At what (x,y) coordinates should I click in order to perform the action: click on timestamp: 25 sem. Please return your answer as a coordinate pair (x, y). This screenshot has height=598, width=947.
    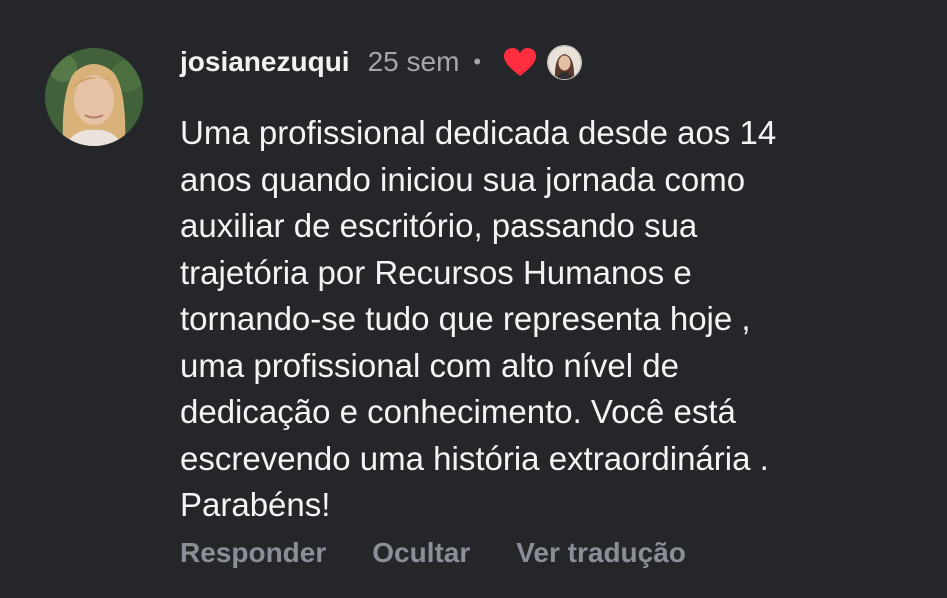
    Looking at the image, I should click on (413, 61).